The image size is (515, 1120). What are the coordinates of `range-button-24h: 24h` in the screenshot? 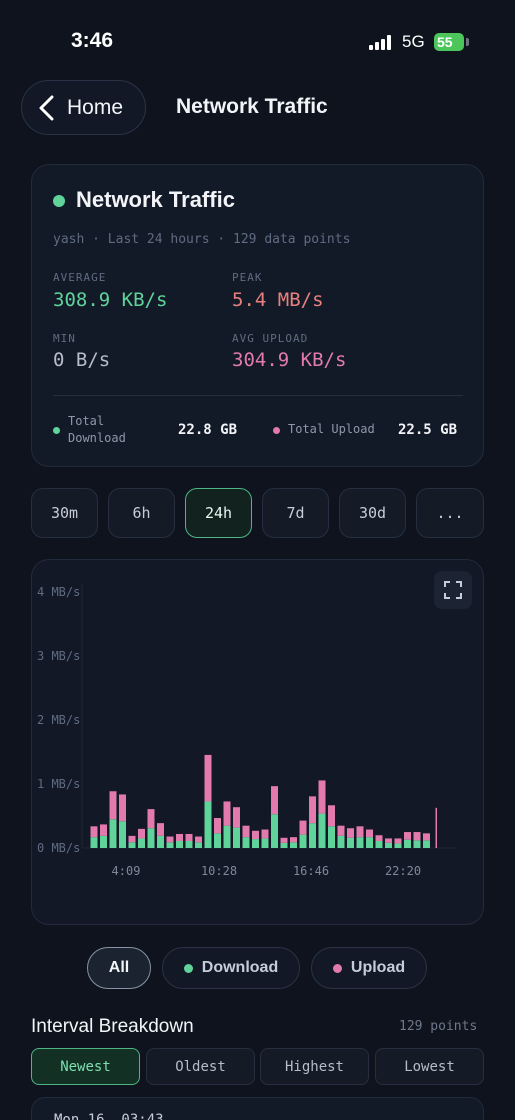 It's located at (218, 513).